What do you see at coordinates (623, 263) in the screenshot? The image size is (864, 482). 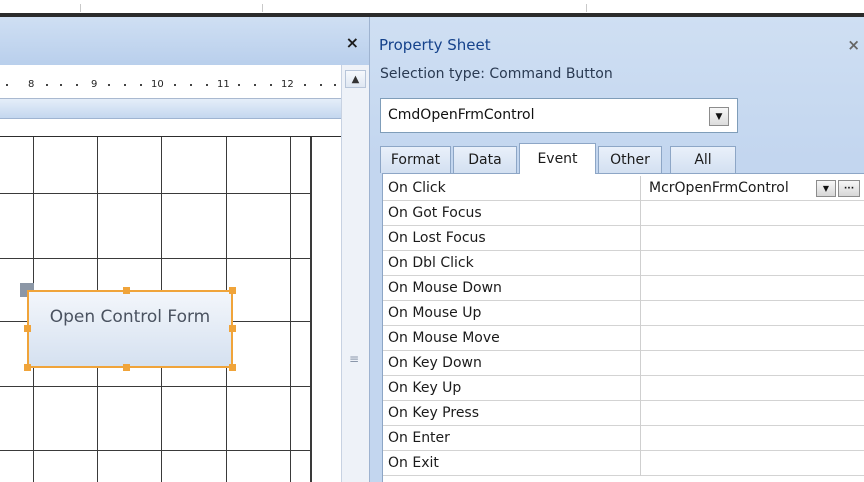 I see `table-row: On Dbl Click` at bounding box center [623, 263].